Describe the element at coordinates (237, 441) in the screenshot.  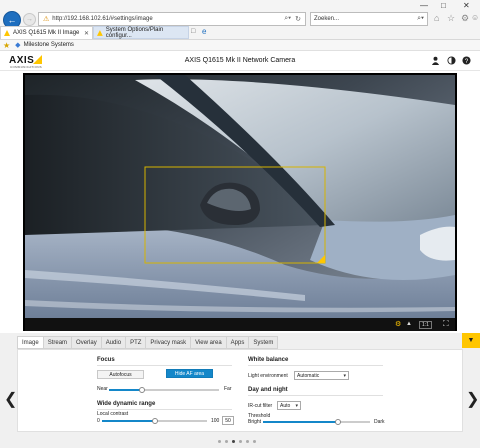
I see `pager-dots` at that location.